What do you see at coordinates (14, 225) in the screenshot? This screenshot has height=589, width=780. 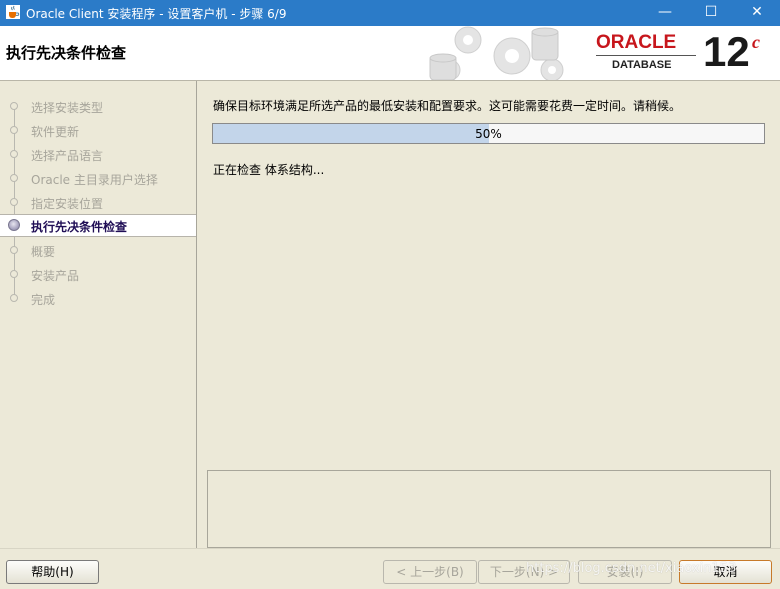 I see `step-current-icon` at bounding box center [14, 225].